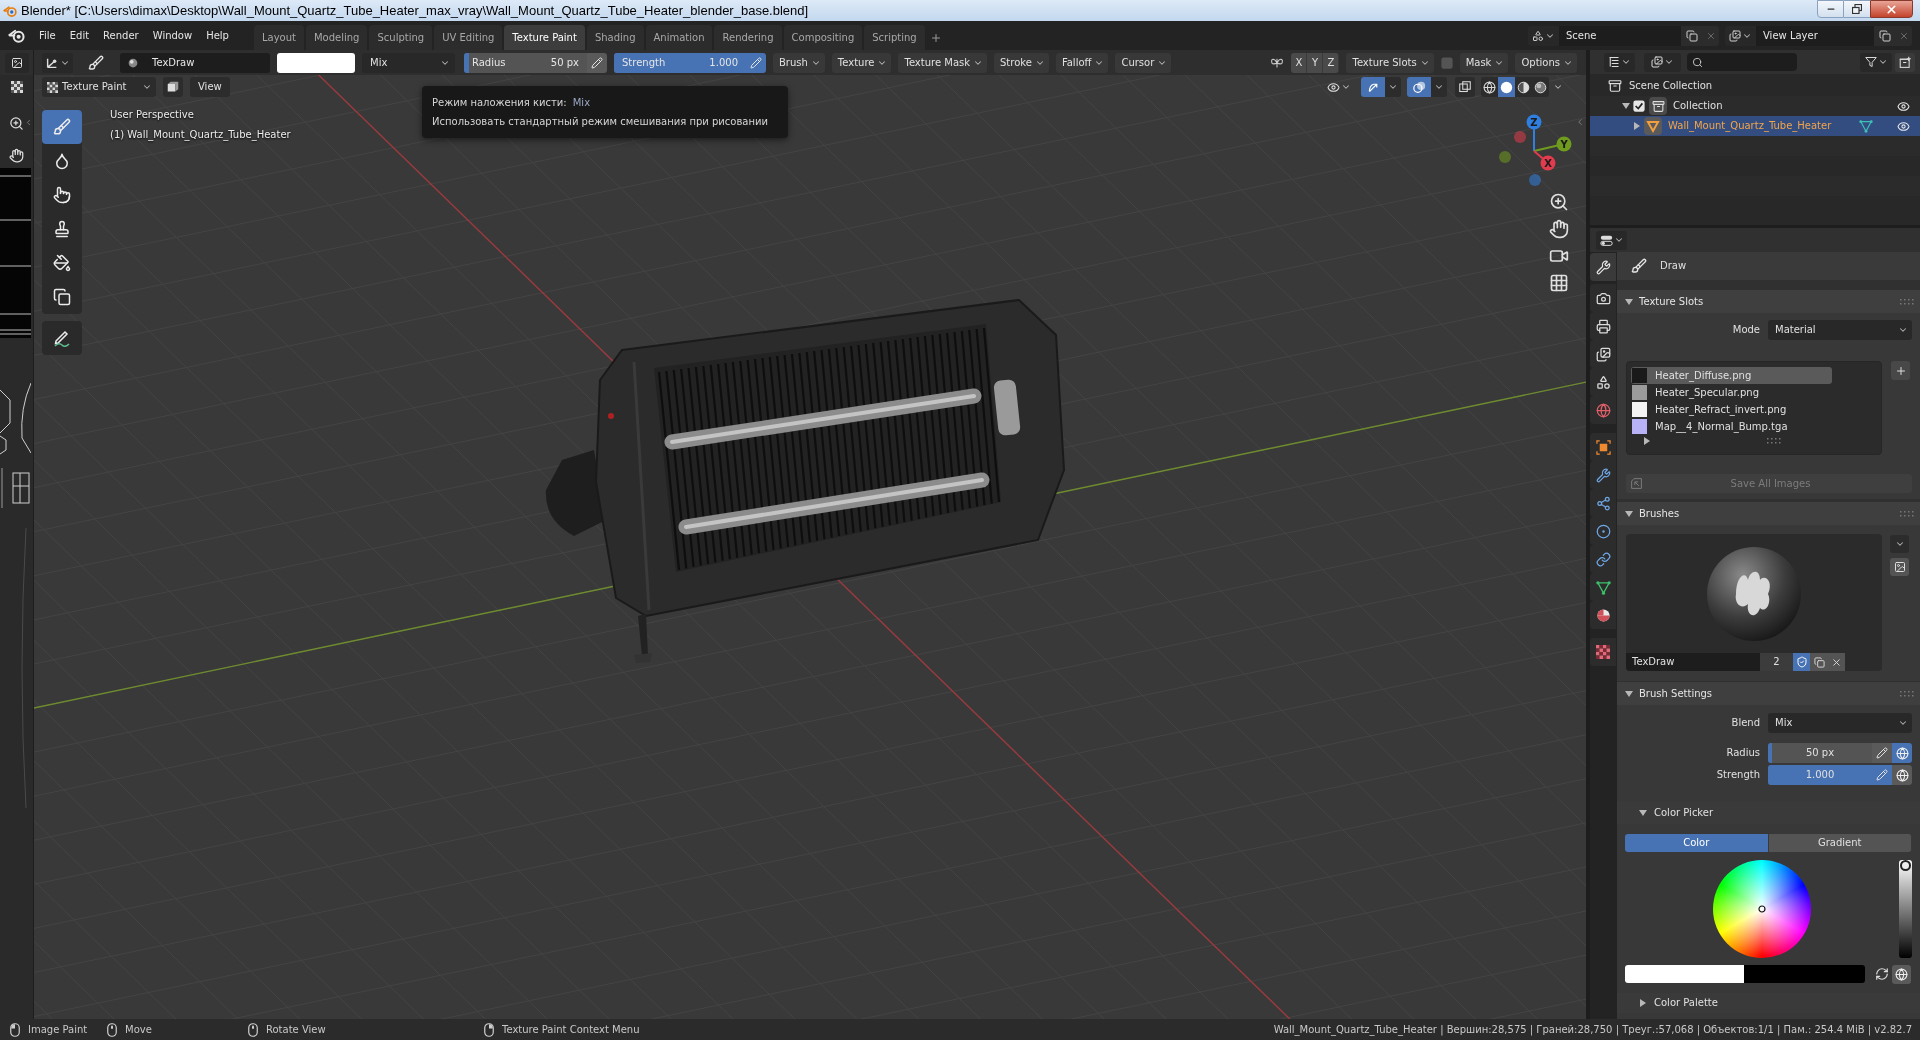 The image size is (1920, 1040). I want to click on header-menu: Texture Mask, so click(942, 62).